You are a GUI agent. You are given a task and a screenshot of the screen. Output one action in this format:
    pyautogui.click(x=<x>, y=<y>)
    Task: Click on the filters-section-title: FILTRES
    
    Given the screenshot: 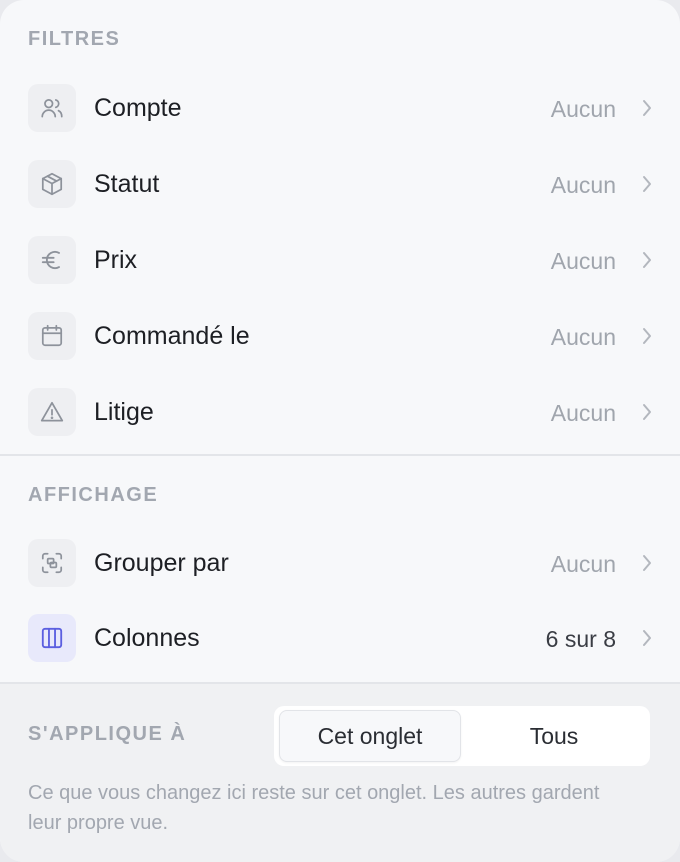 What is the action you would take?
    pyautogui.click(x=74, y=39)
    